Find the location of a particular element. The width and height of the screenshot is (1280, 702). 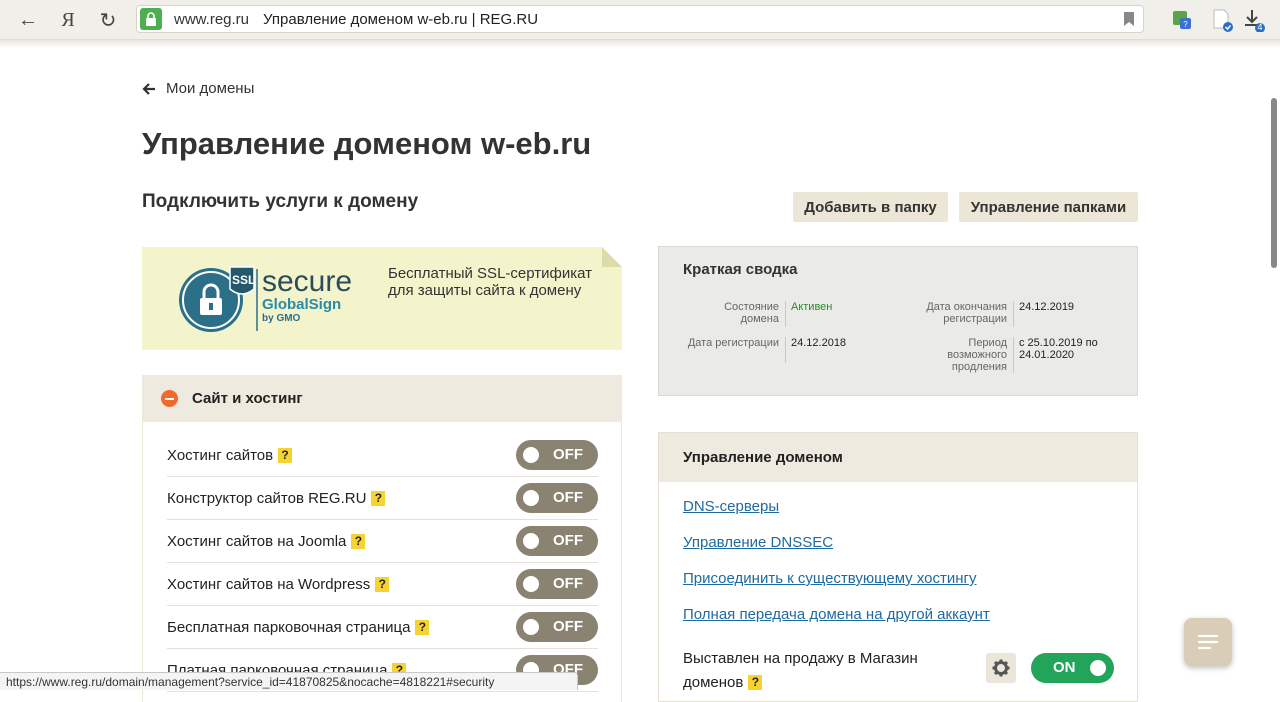

gear-icon is located at coordinates (1001, 668).